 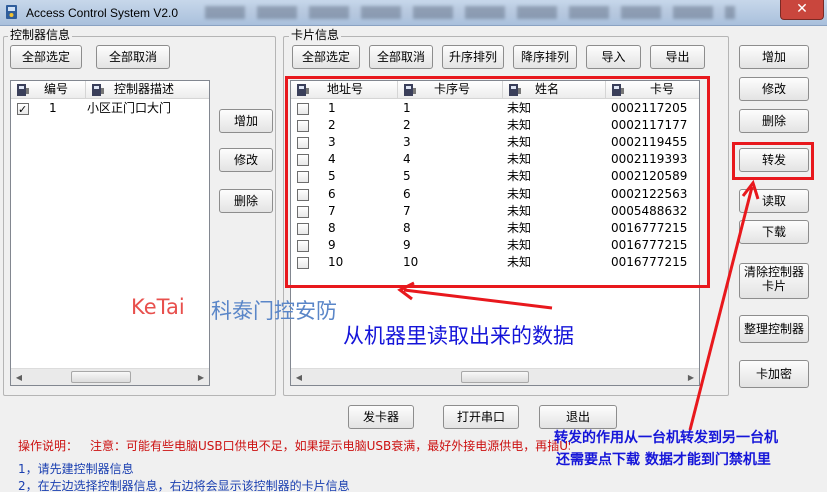 I want to click on card-encrypt-button: 卡加密, so click(x=774, y=374).